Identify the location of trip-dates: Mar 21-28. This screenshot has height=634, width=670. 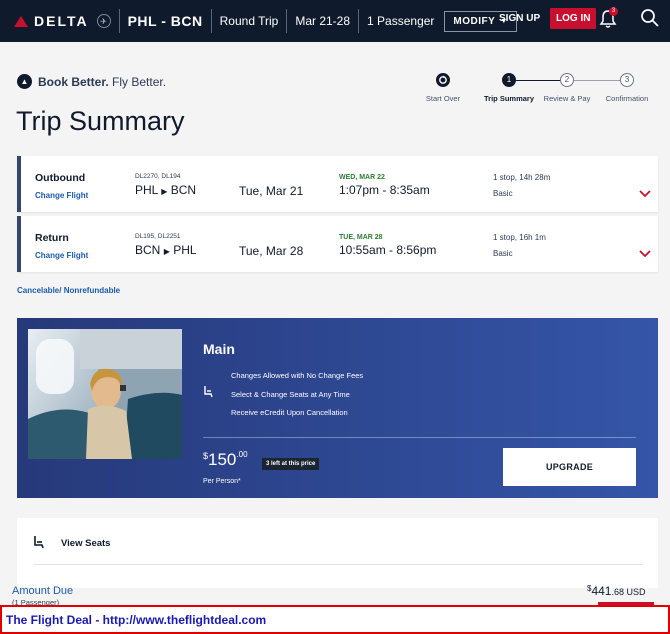
(323, 21).